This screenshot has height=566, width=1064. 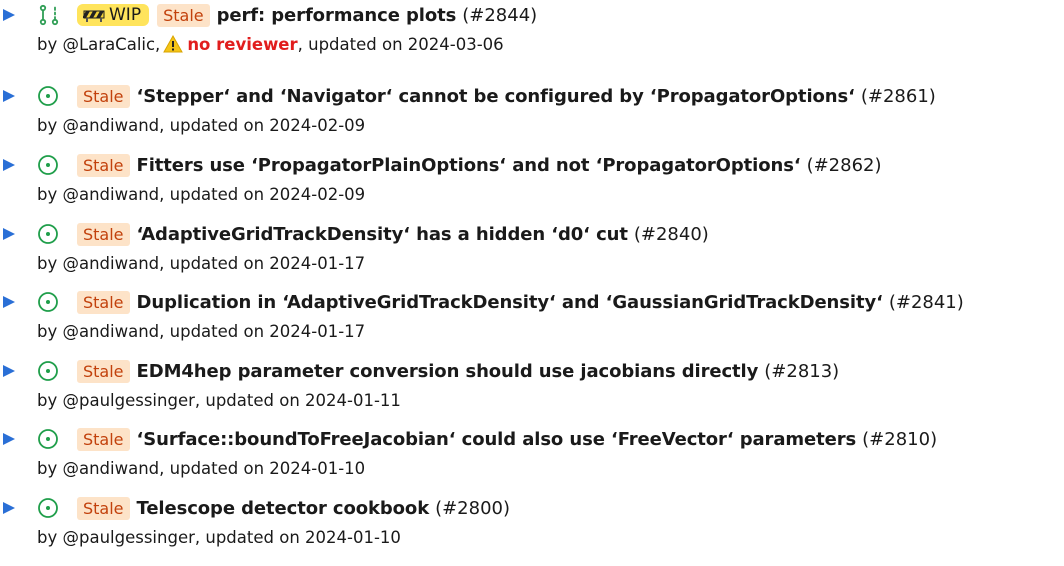 What do you see at coordinates (337, 15) in the screenshot?
I see `item-title: perf: performance plots` at bounding box center [337, 15].